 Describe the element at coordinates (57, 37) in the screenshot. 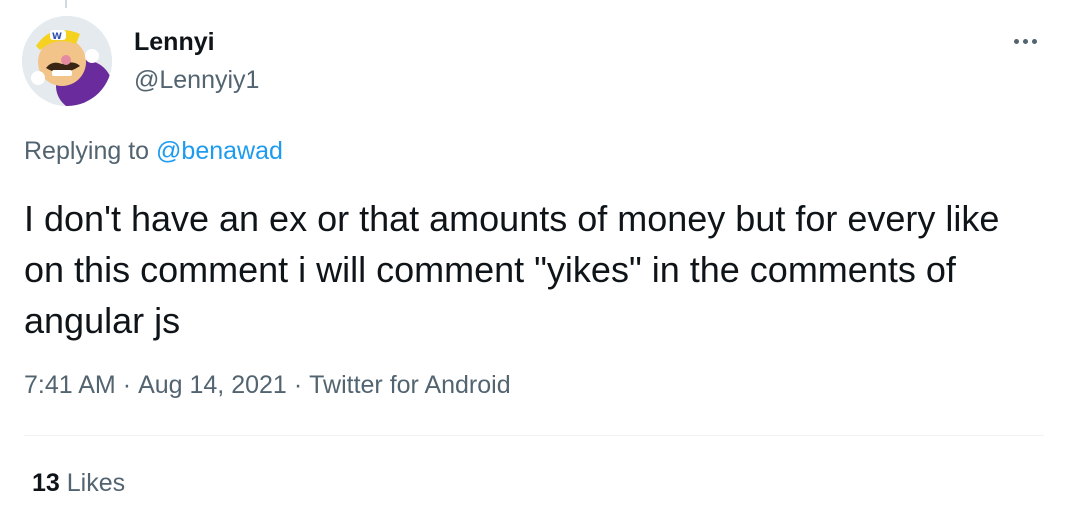

I see `svg-text: W` at that location.